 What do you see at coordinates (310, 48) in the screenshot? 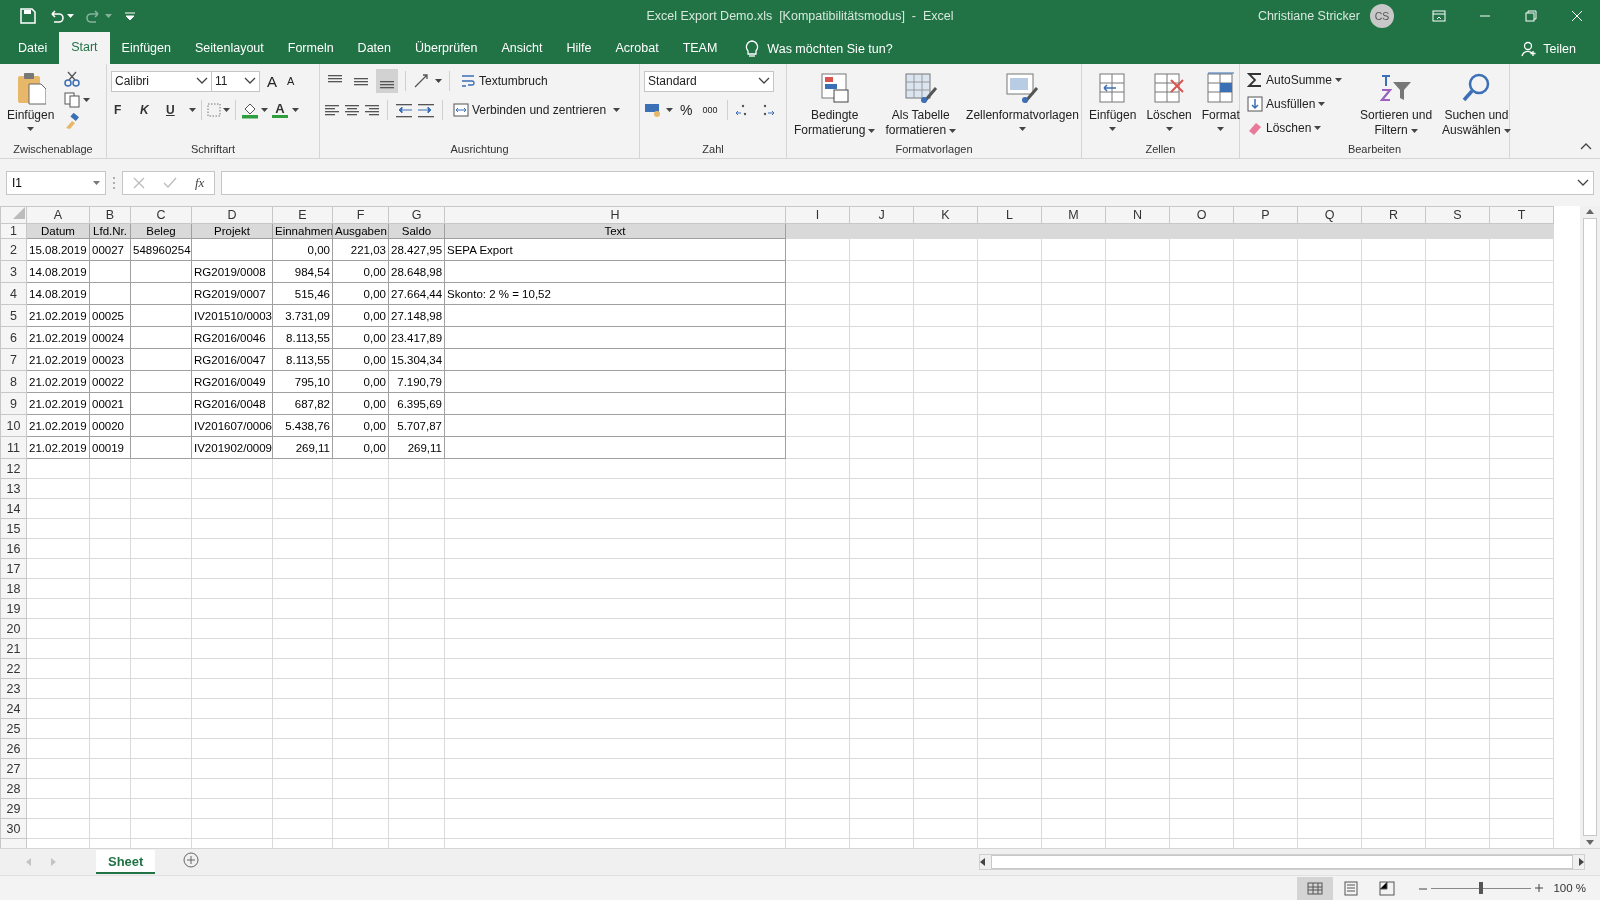
I see `ribbon-tab: Formeln` at bounding box center [310, 48].